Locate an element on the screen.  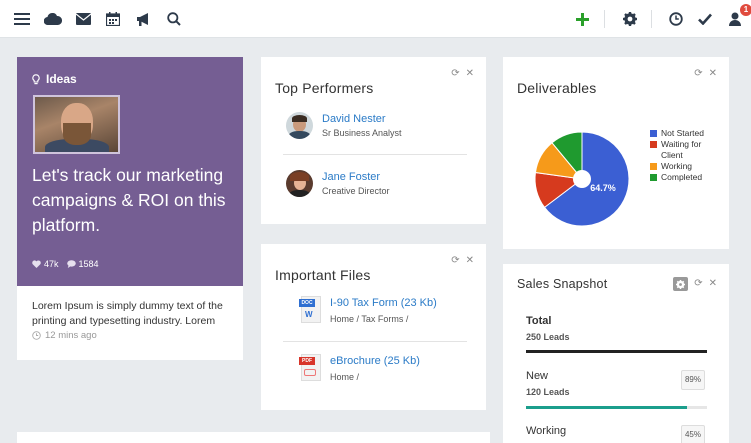
card-title: Deliverables is located at coordinates (557, 88).